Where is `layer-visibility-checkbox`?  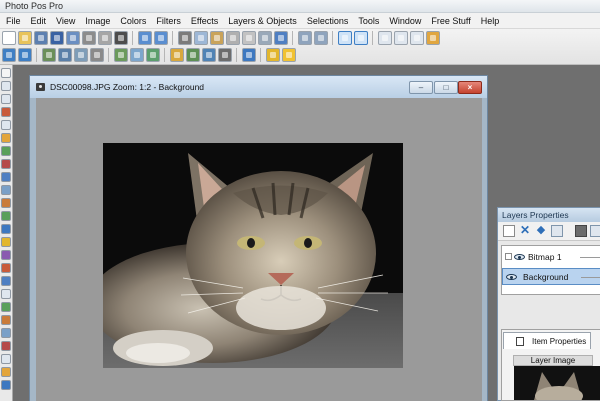
layer-visibility-checkbox is located at coordinates (508, 256).